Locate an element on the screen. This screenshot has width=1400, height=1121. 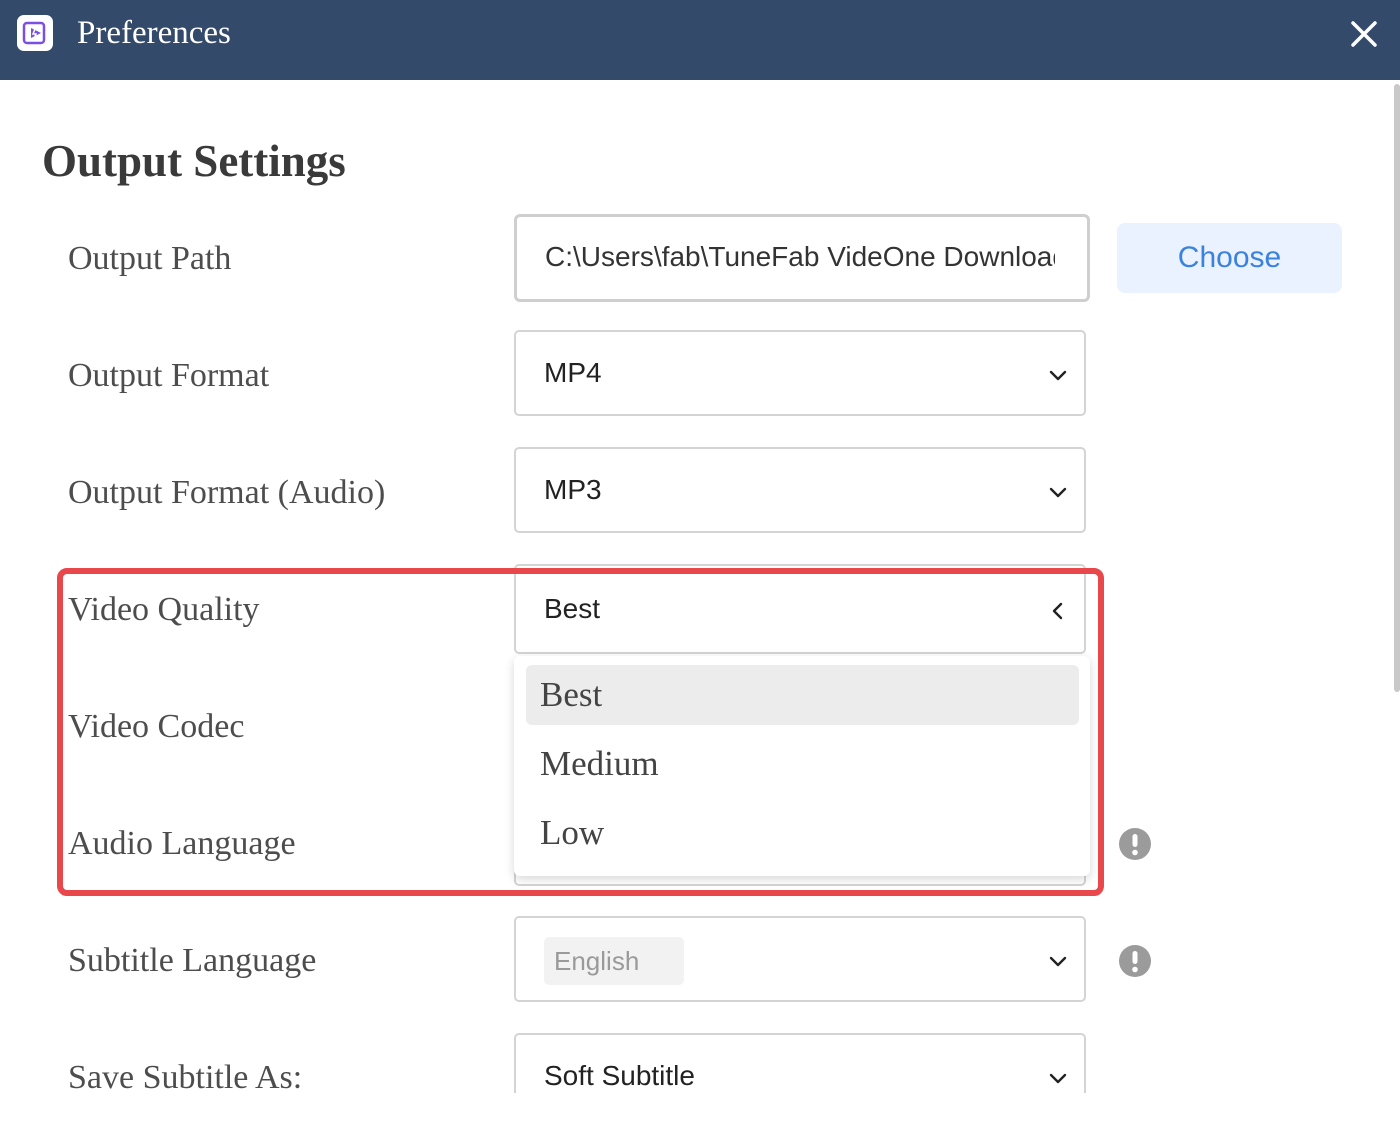
output-format-select: MP4 is located at coordinates (800, 373).